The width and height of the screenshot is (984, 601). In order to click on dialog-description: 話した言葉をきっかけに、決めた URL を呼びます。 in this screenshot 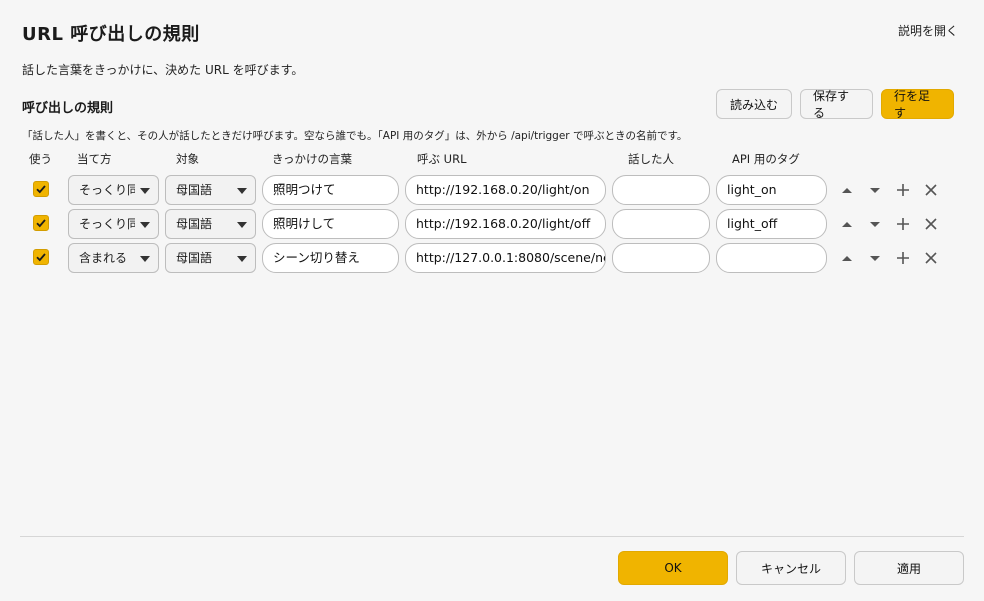, I will do `click(163, 70)`.